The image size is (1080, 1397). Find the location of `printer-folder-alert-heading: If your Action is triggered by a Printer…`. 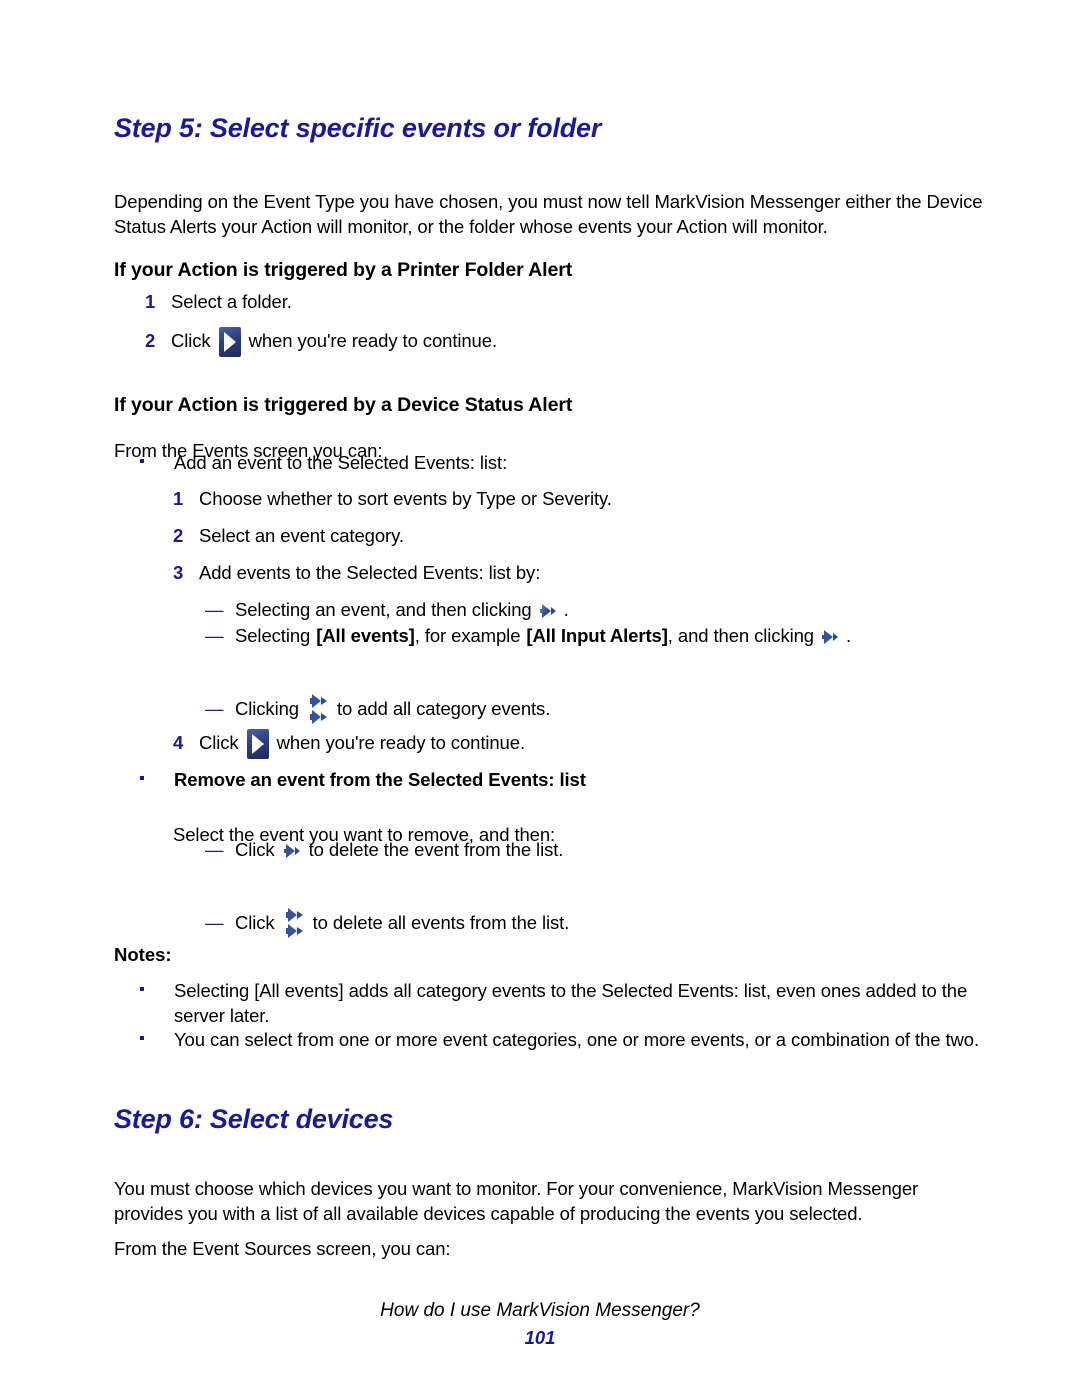

printer-folder-alert-heading: If your Action is triggered by a Printer… is located at coordinates (343, 270).